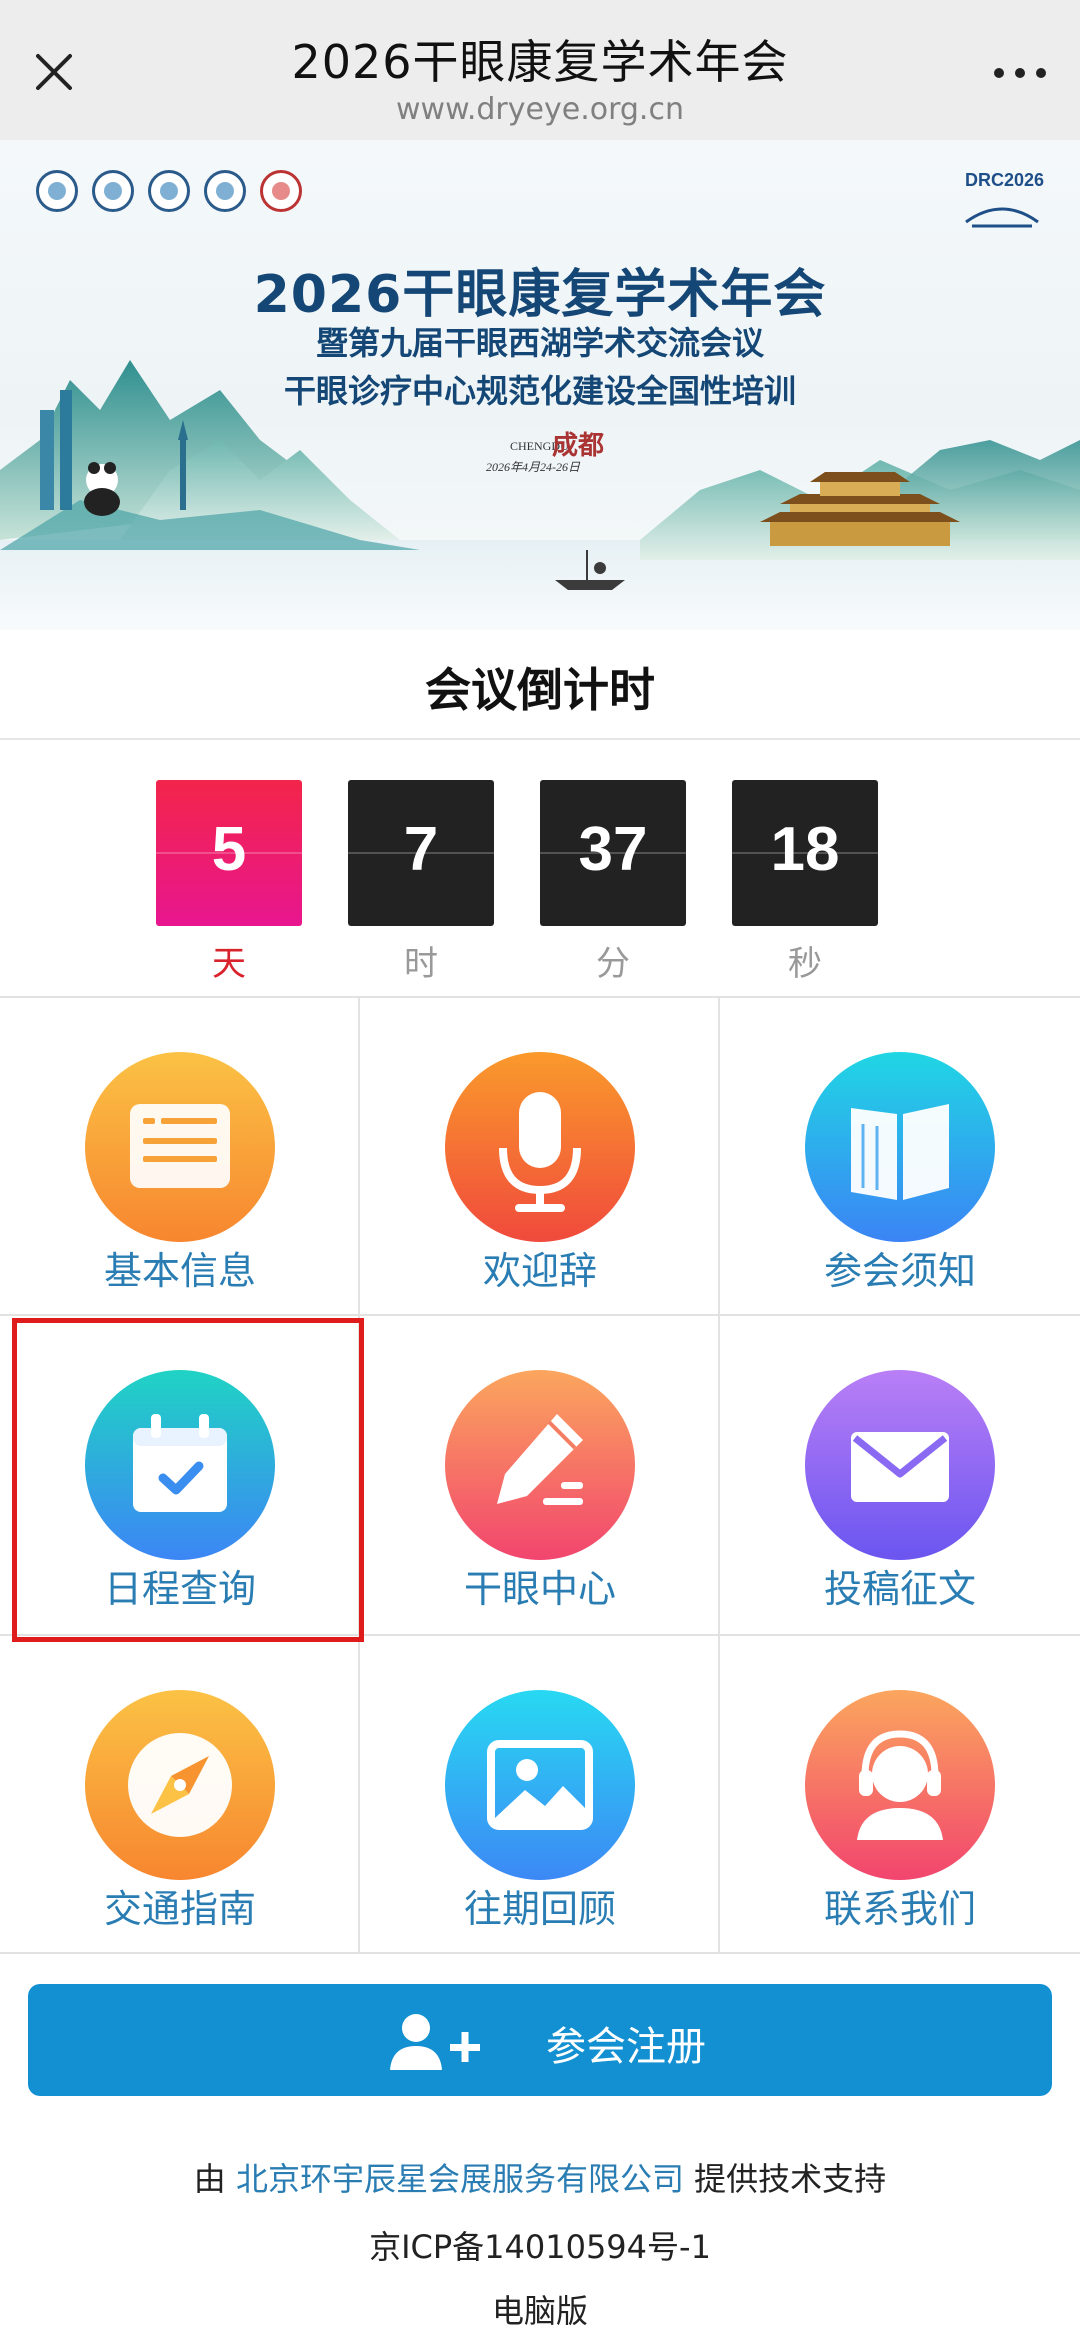  What do you see at coordinates (539, 343) in the screenshot?
I see `banner-subtitle: 暨第九届干眼西湖学术交流会议` at bounding box center [539, 343].